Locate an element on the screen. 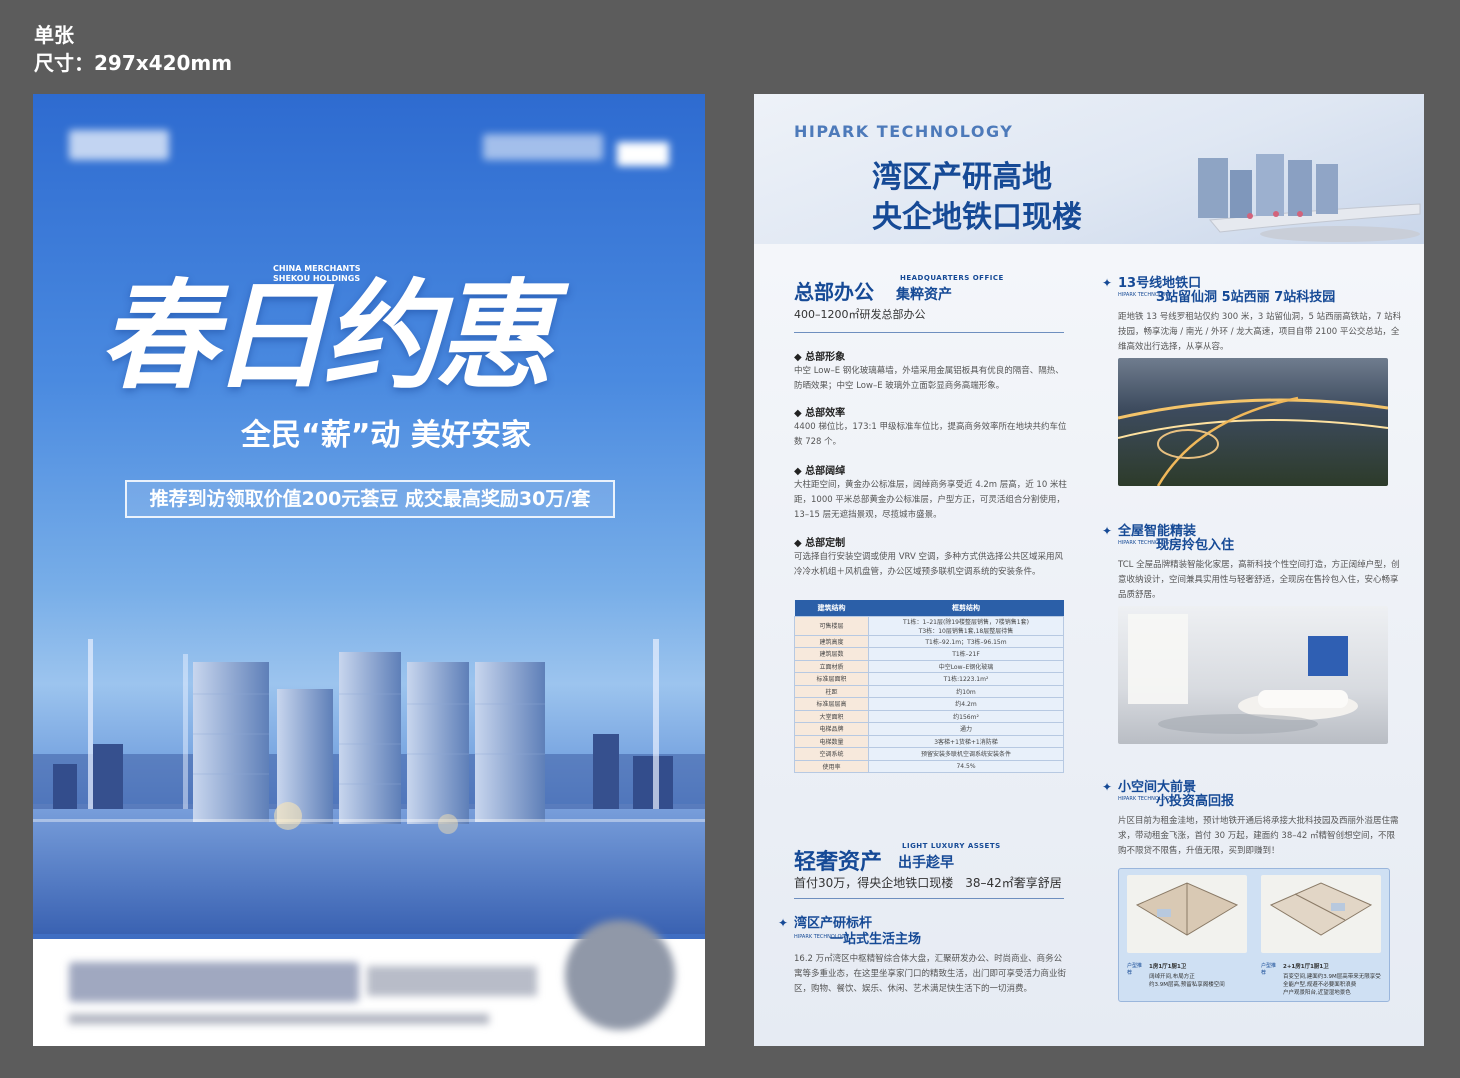  spec-label: 电梯数量 is located at coordinates (831, 741).